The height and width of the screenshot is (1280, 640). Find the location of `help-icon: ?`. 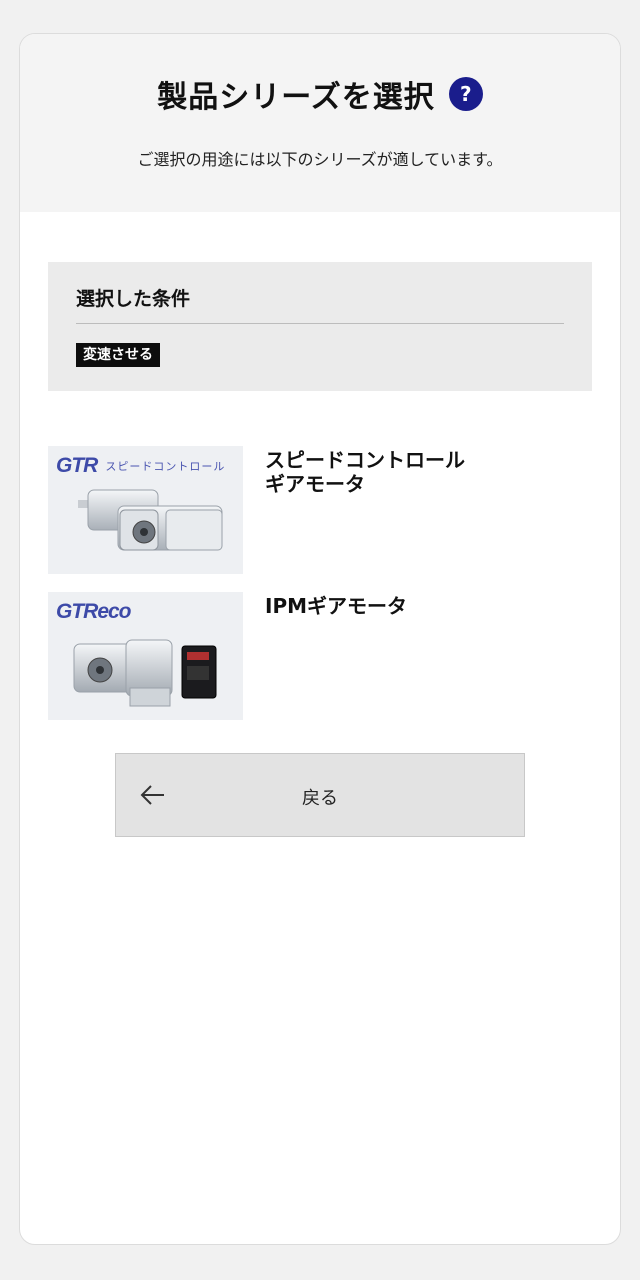

help-icon: ? is located at coordinates (465, 94).